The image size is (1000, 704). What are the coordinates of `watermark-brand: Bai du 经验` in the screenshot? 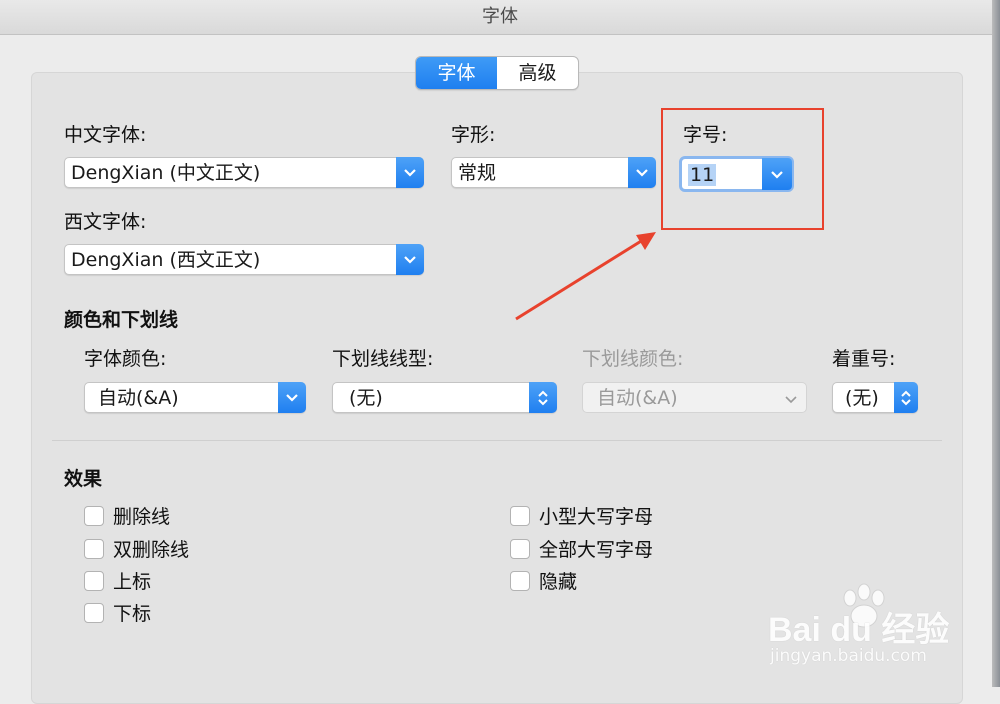 It's located at (859, 630).